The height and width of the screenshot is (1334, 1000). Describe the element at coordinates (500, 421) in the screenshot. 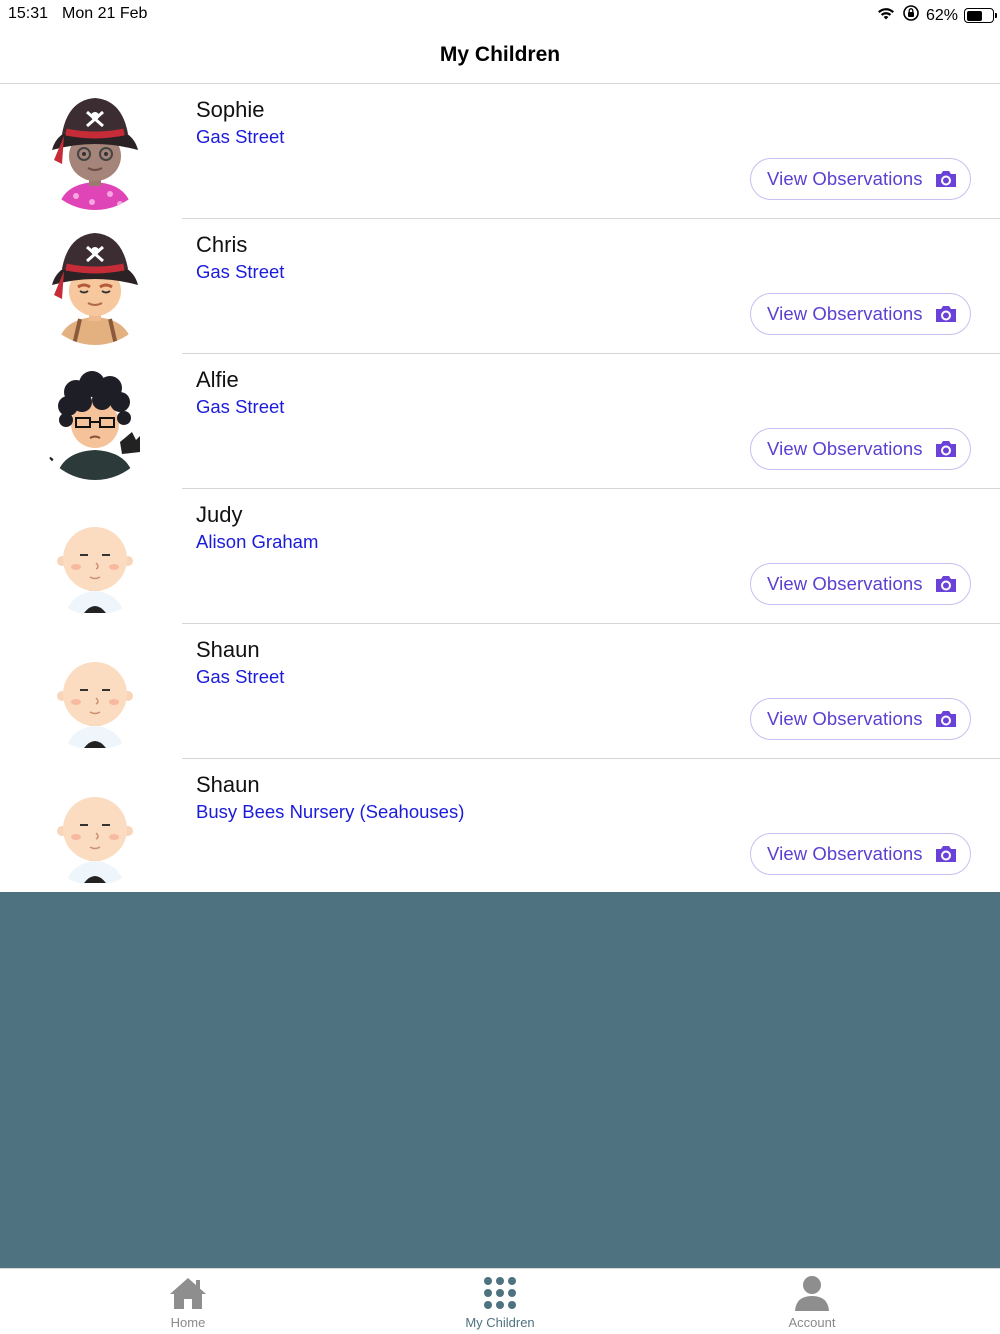

I see `child-row: Alfie Gas Street View Observations` at that location.